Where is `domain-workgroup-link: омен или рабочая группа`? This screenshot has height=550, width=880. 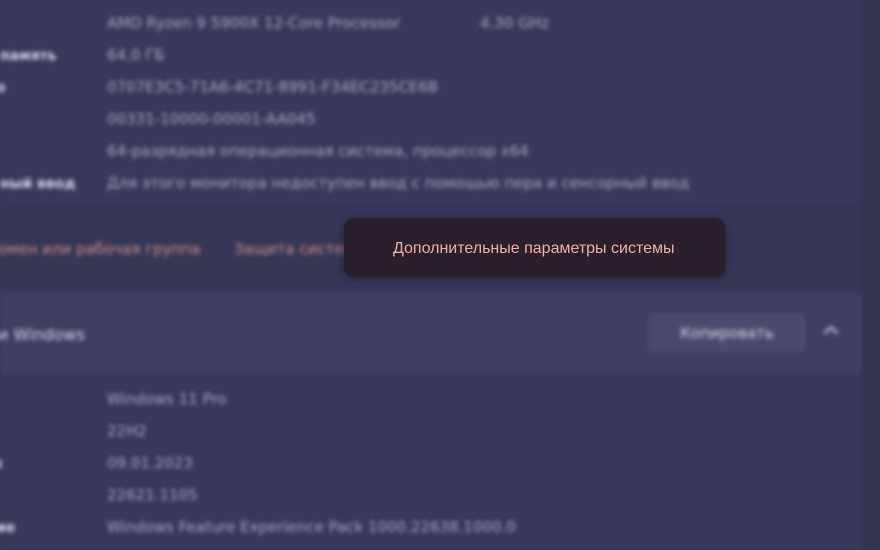 domain-workgroup-link: омен или рабочая группа is located at coordinates (100, 249).